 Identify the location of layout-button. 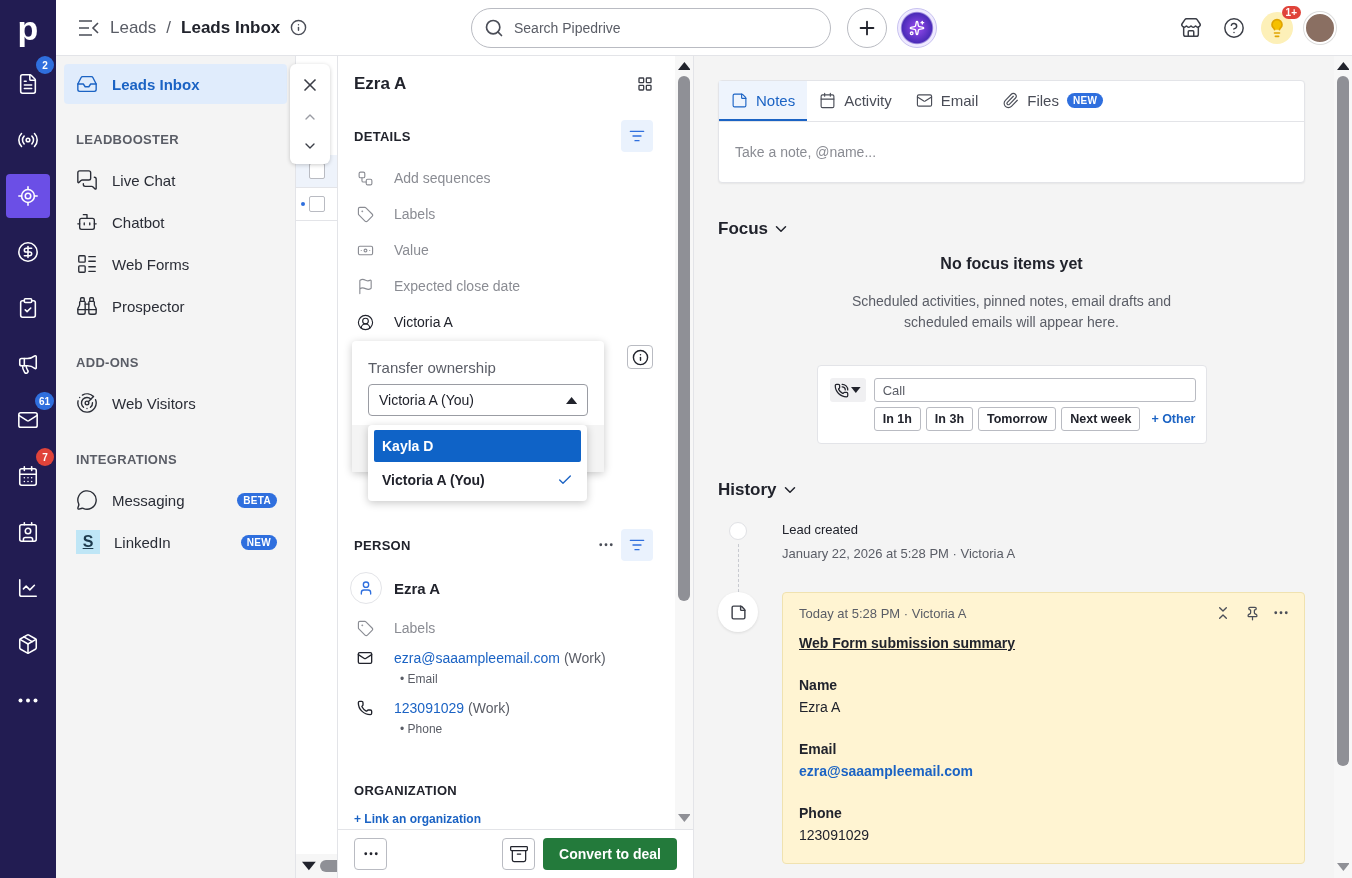
(645, 84).